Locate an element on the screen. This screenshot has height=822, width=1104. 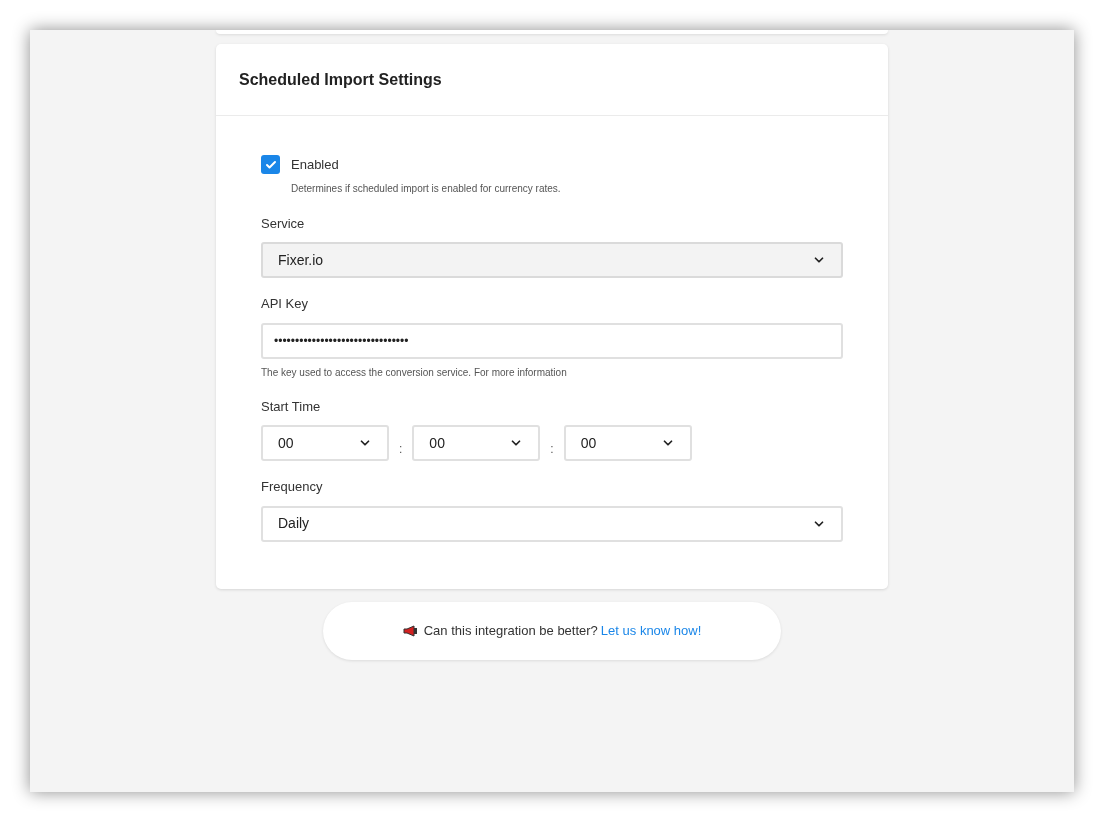
checkbox is located at coordinates (270, 165).